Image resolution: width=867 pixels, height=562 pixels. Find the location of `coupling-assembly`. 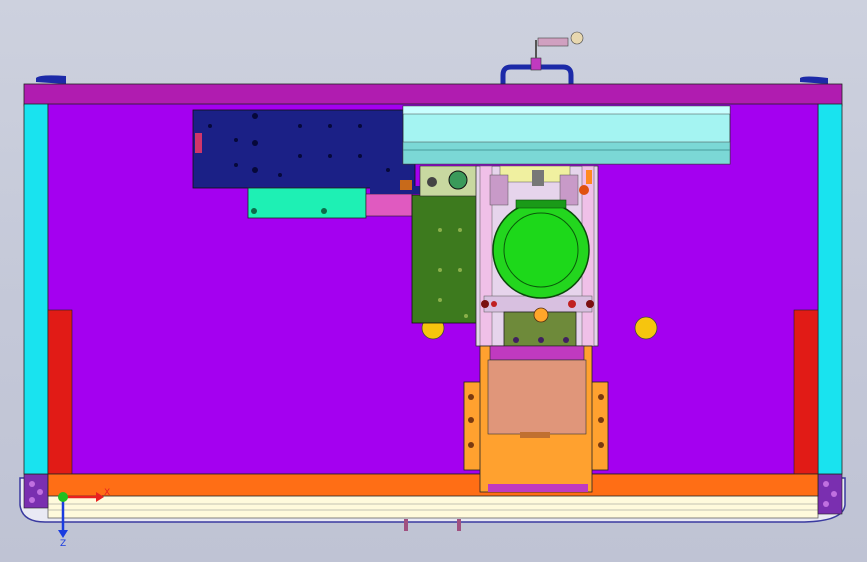

coupling-assembly is located at coordinates (540, 328).